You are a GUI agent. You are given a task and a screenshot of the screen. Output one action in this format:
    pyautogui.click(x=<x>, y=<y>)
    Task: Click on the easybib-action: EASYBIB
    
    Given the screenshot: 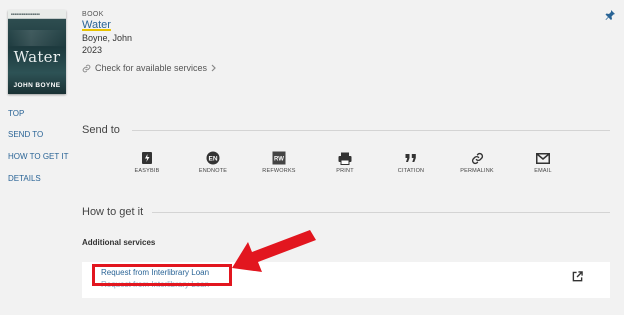 What is the action you would take?
    pyautogui.click(x=147, y=162)
    